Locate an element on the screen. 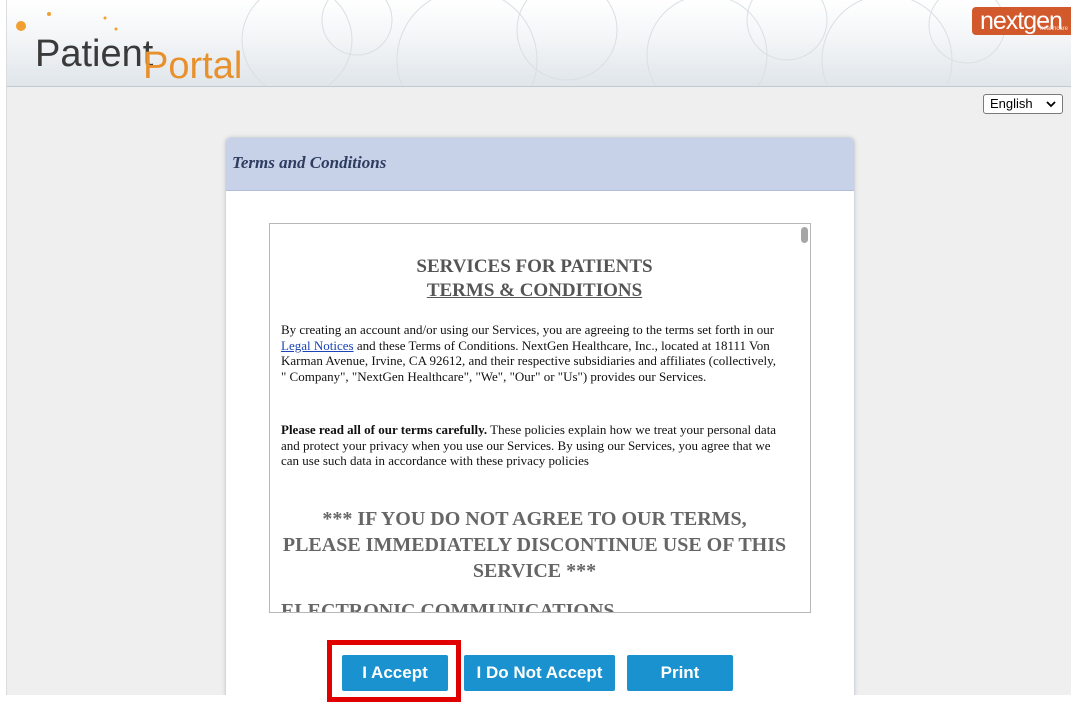  chevron-down-icon is located at coordinates (1051, 104).